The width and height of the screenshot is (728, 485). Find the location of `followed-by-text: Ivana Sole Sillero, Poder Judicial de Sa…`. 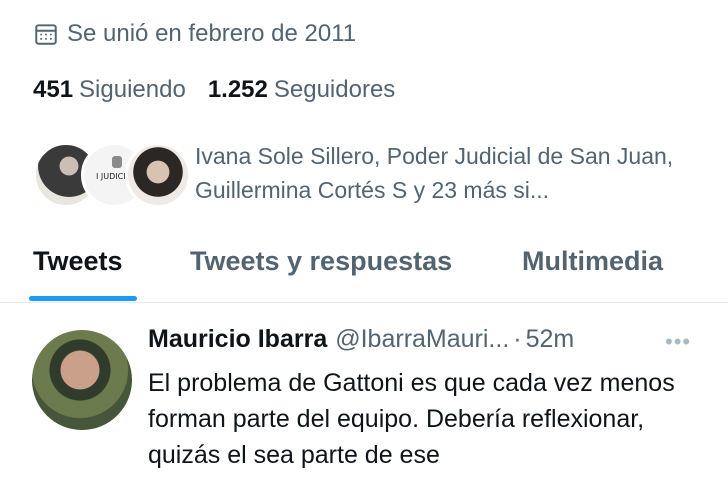

followed-by-text: Ivana Sole Sillero, Poder Judicial de Sa… is located at coordinates (434, 173).